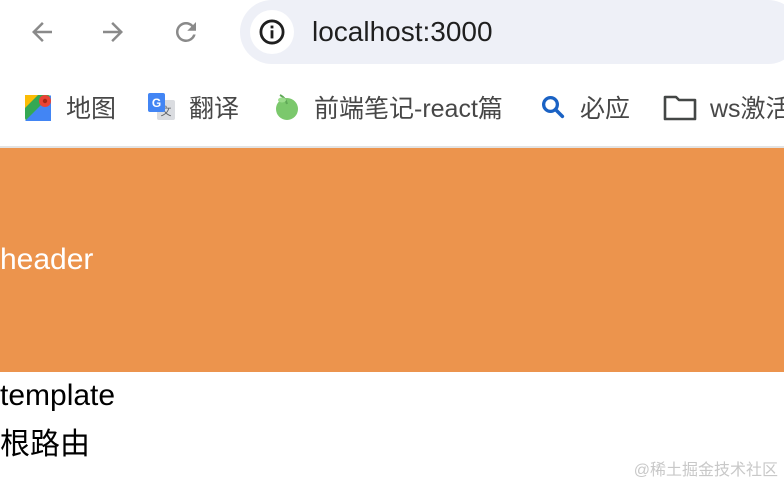 Image resolution: width=784 pixels, height=486 pixels. I want to click on info-icon, so click(272, 32).